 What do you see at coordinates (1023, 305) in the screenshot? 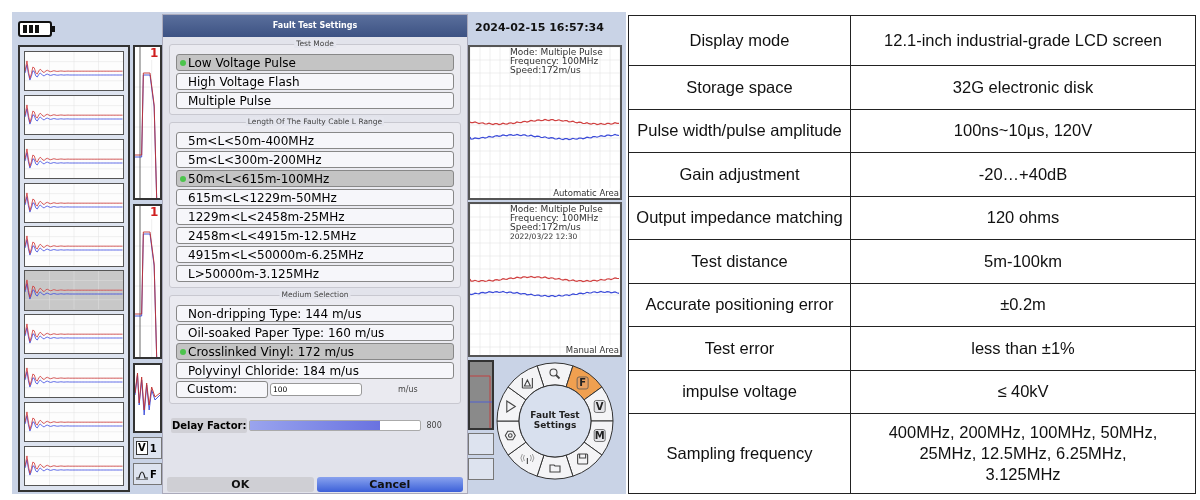
I see `spec-value: ±0.2m` at bounding box center [1023, 305].